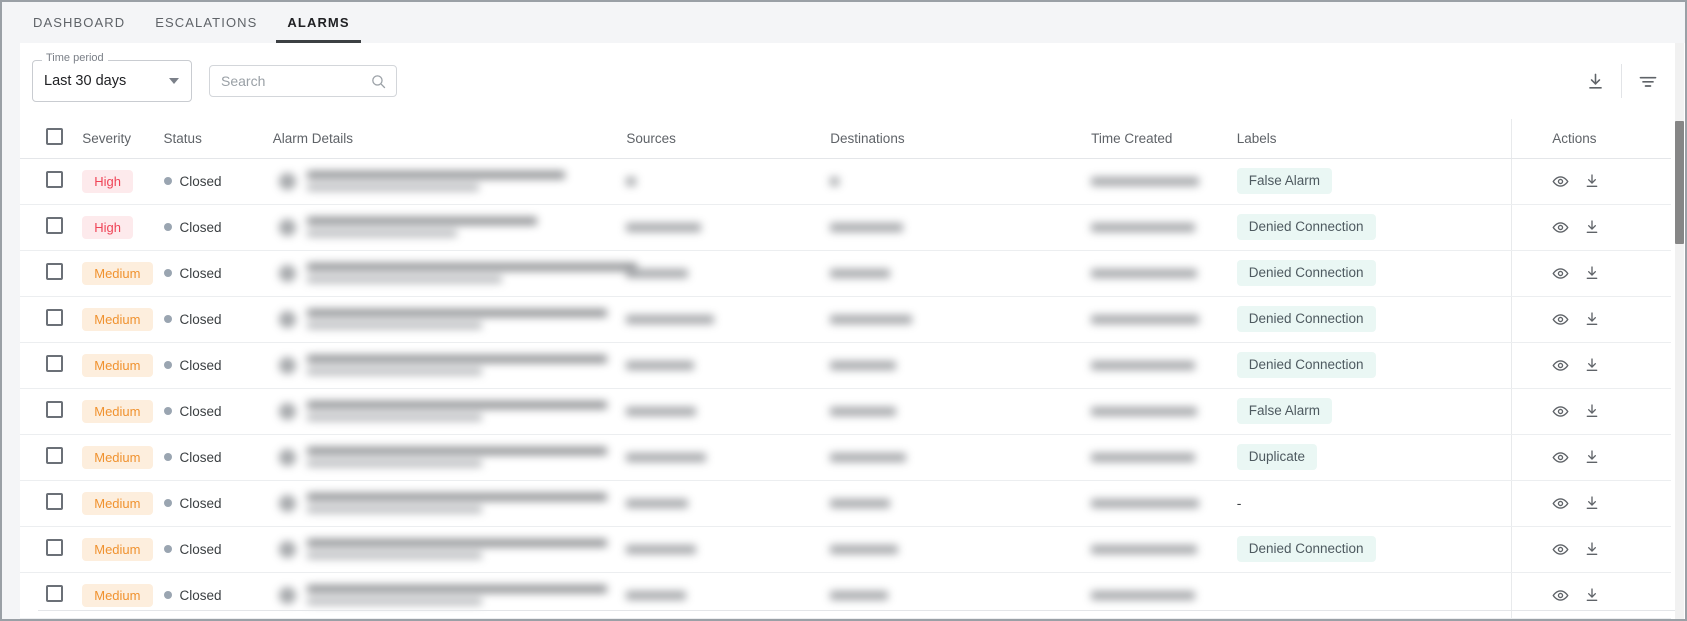  I want to click on column-header-time-created: Time Created, so click(1154, 139).